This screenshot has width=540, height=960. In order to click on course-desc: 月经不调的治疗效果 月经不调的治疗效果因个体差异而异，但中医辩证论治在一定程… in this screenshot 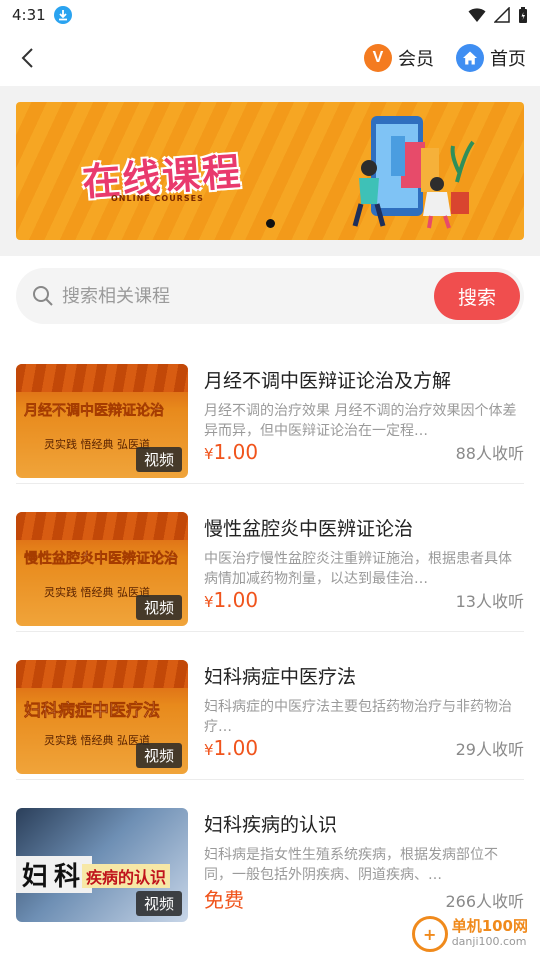, I will do `click(360, 421)`.